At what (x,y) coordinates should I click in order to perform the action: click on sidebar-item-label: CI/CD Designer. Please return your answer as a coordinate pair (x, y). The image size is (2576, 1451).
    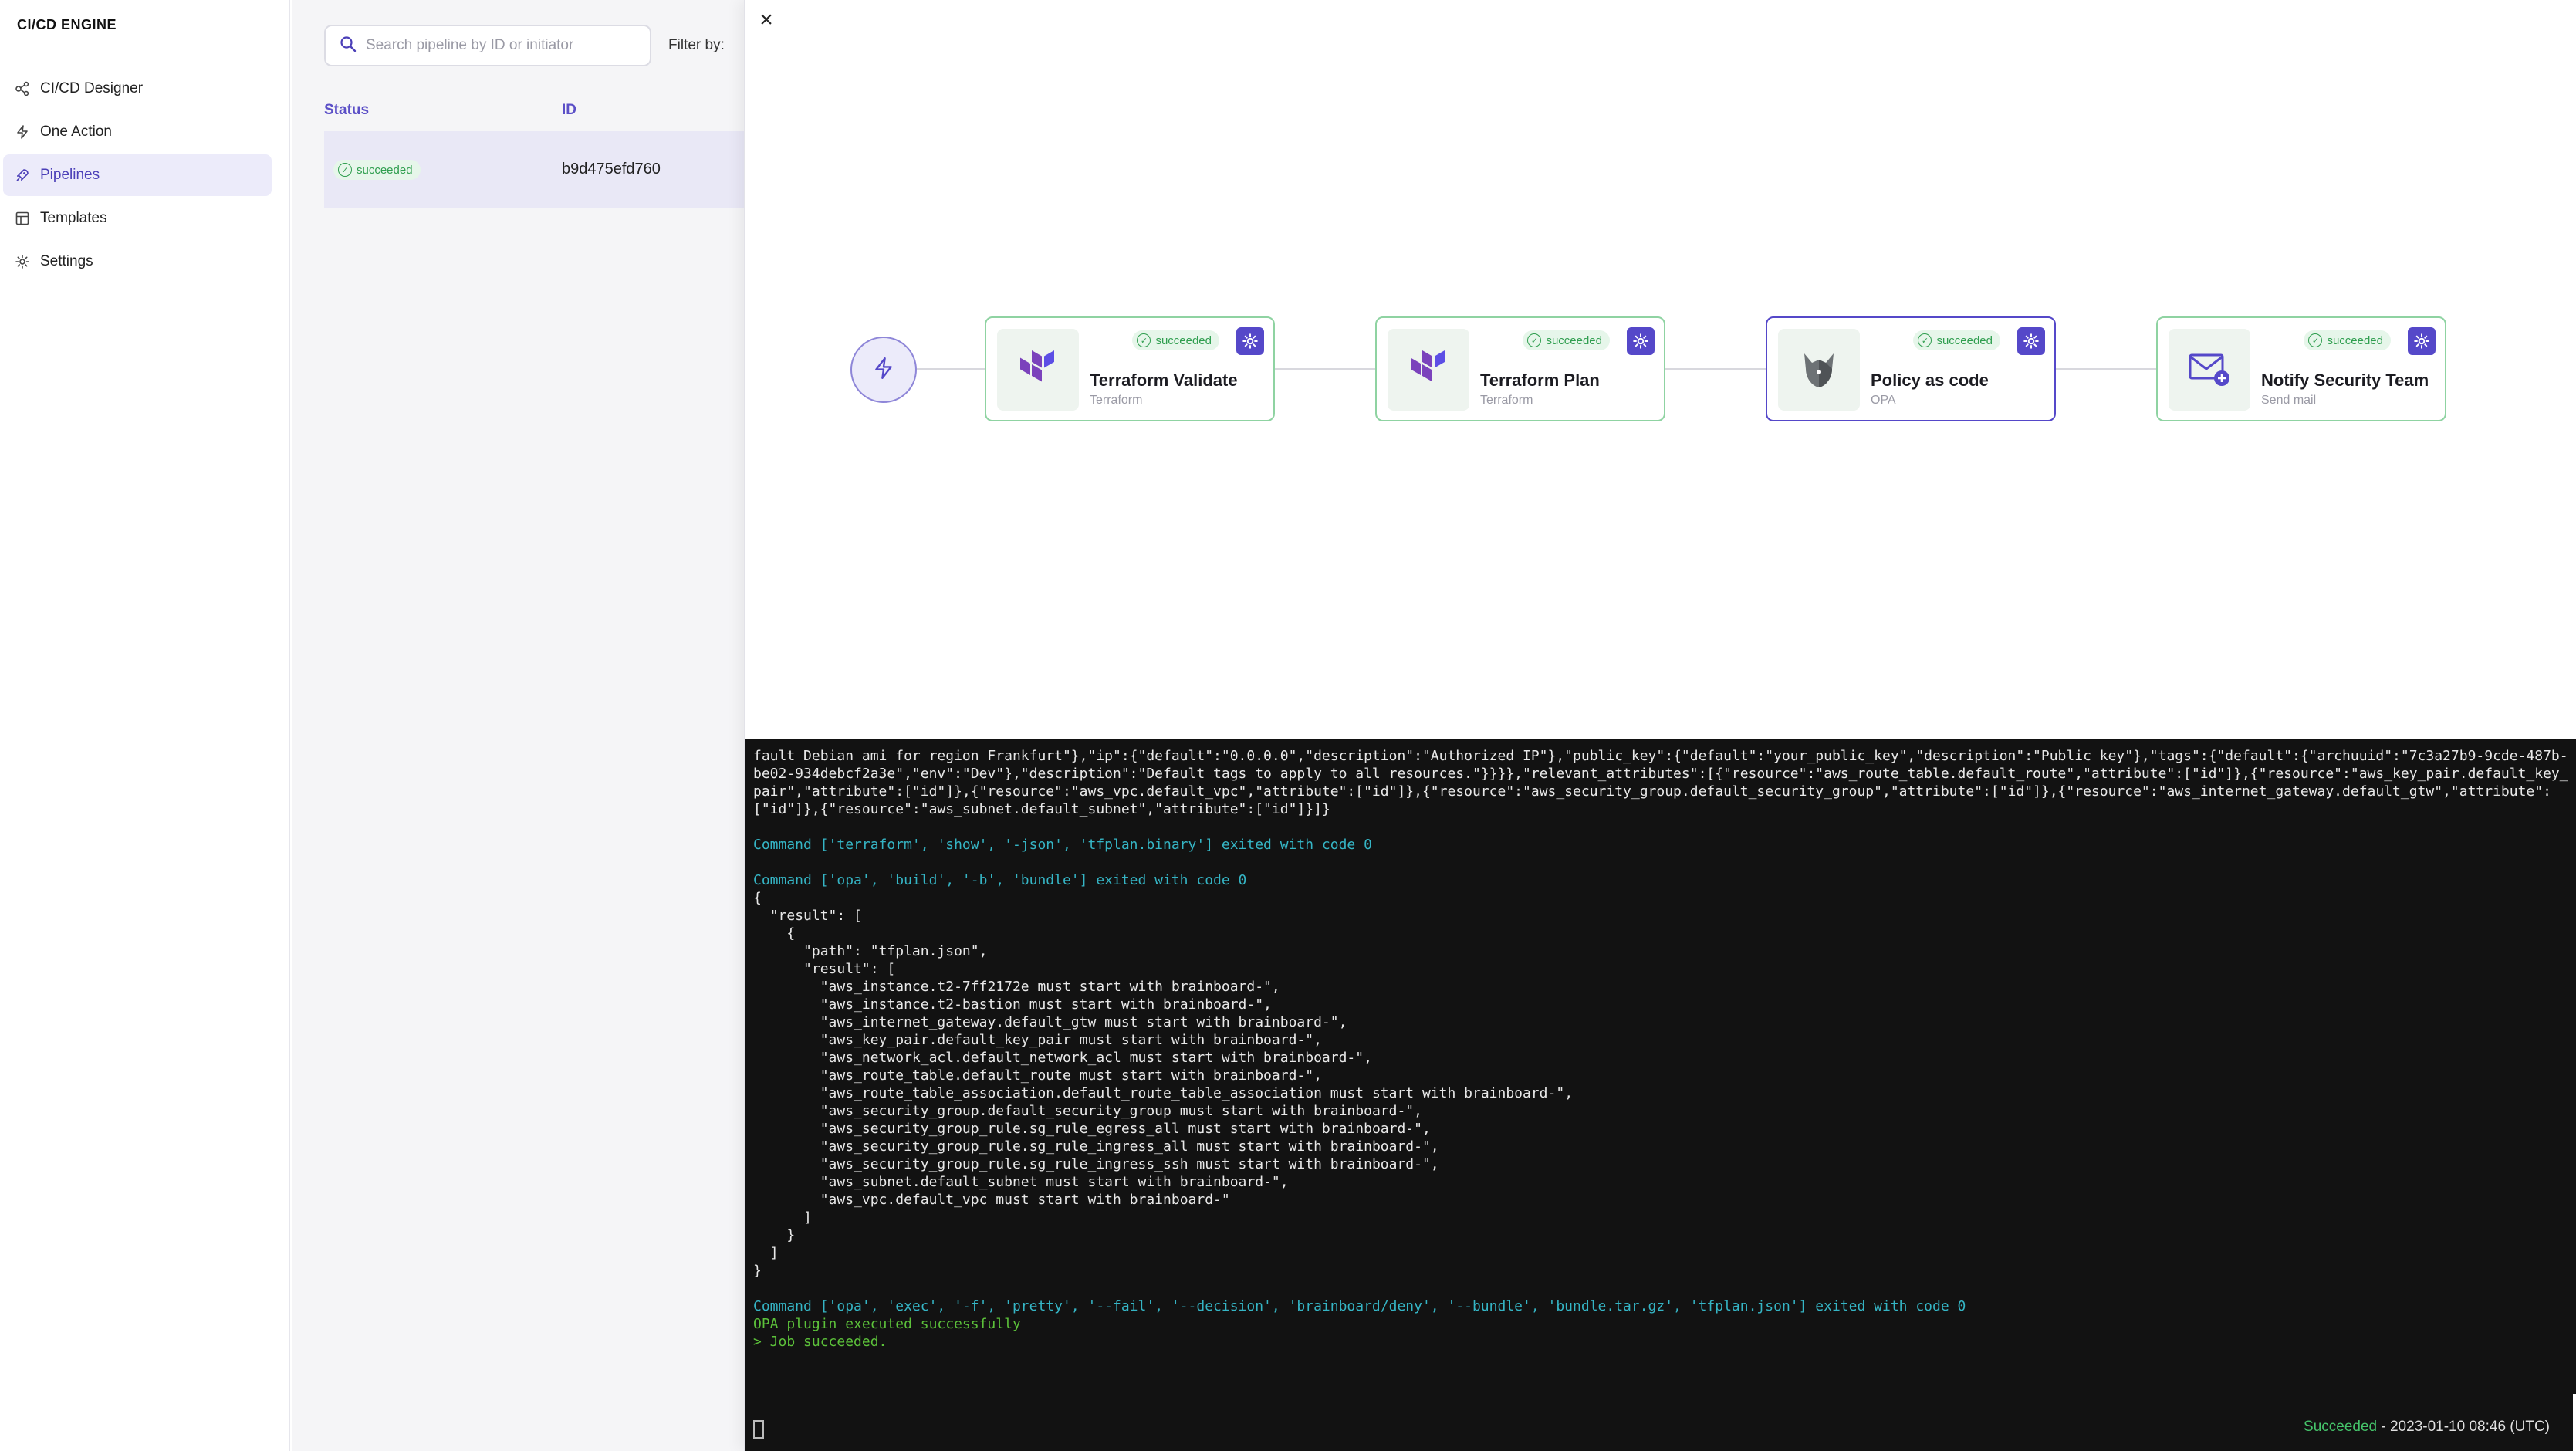
    Looking at the image, I should click on (92, 88).